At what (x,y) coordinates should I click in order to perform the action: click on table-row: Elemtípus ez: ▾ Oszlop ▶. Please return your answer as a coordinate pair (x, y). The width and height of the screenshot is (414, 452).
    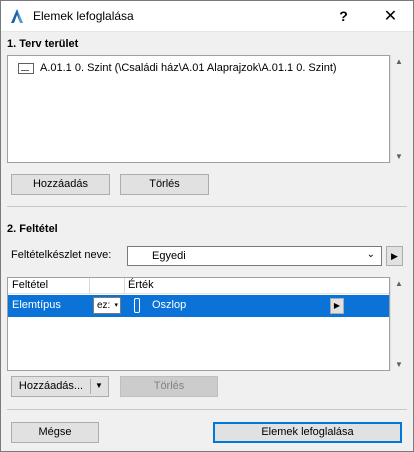
    Looking at the image, I should click on (198, 306).